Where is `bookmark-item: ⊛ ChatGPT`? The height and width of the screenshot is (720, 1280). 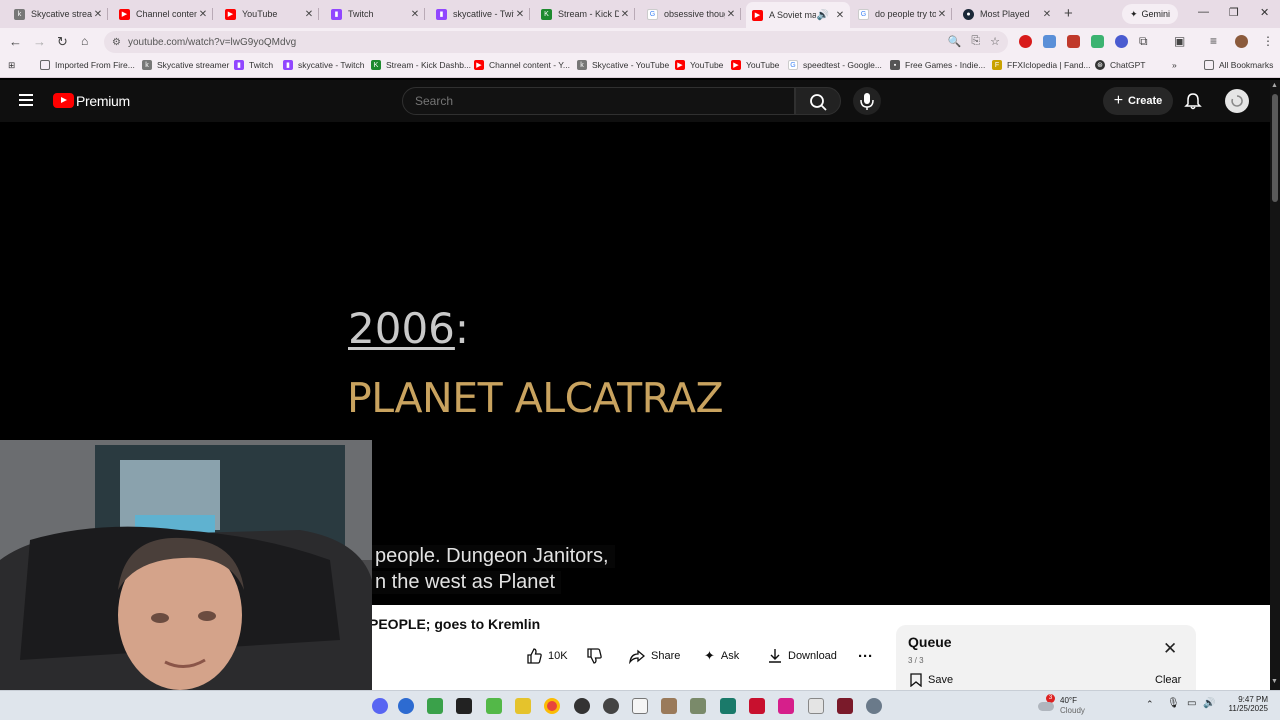 bookmark-item: ⊛ ChatGPT is located at coordinates (1120, 65).